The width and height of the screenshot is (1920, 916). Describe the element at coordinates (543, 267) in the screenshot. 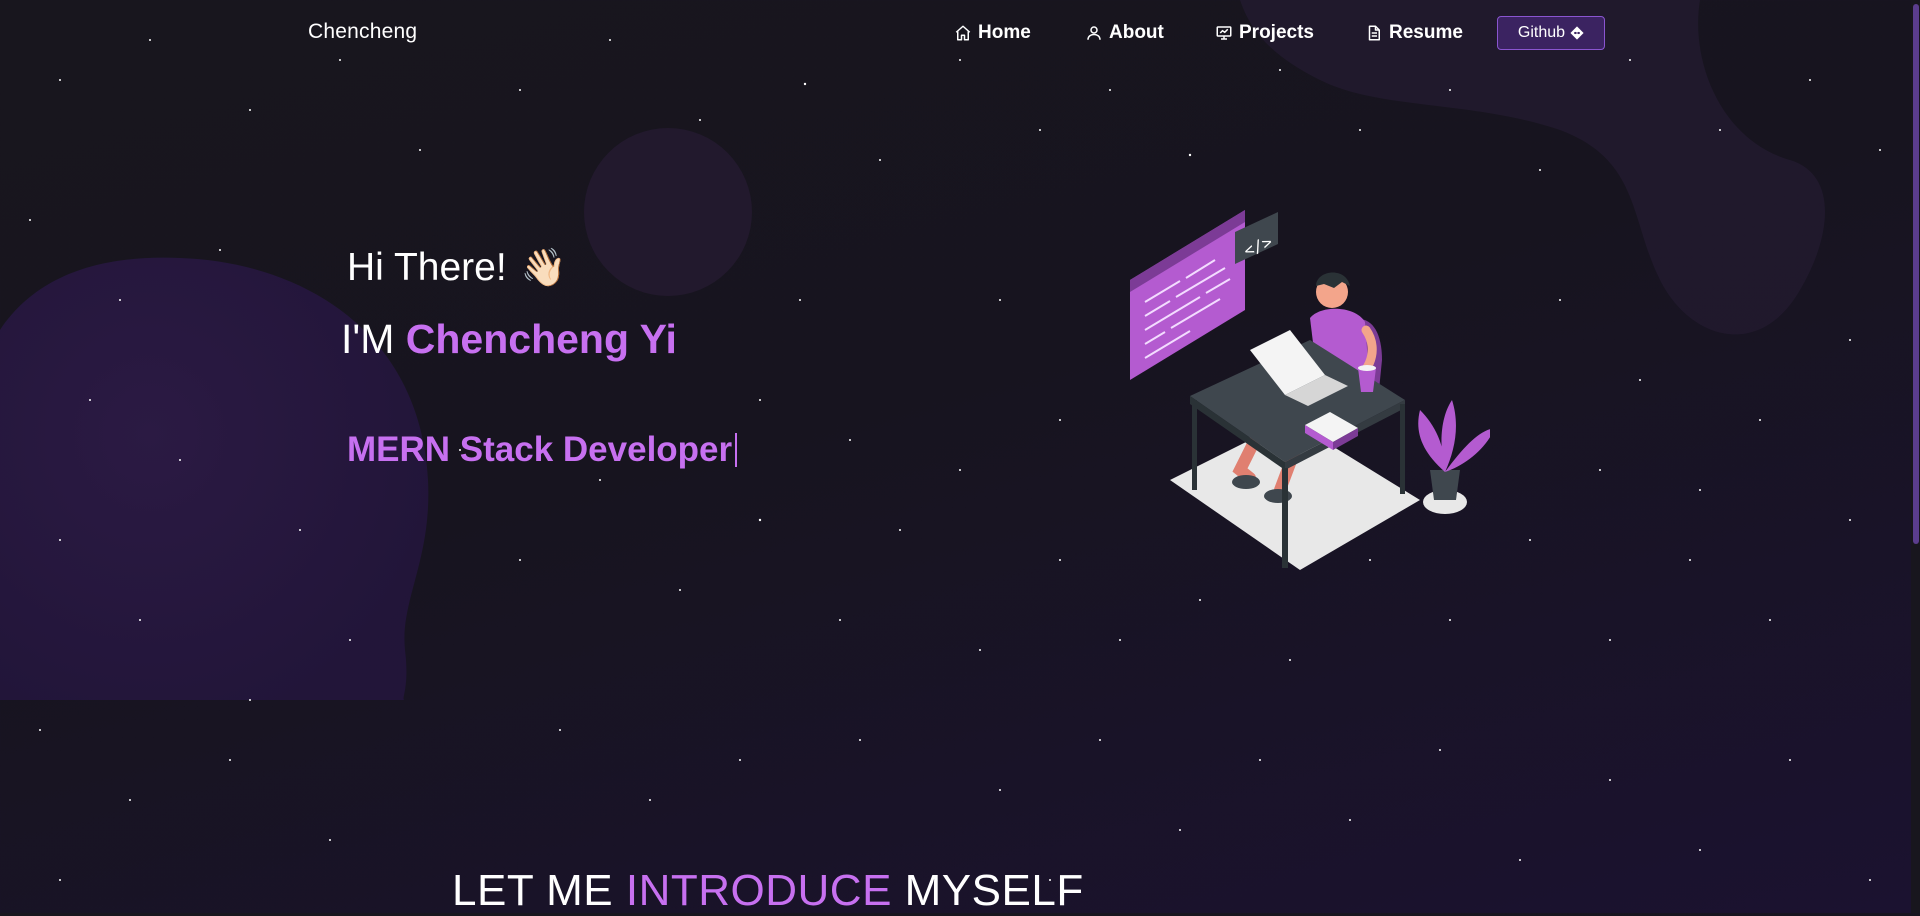

I see `wave-icon: 👋🏻` at that location.